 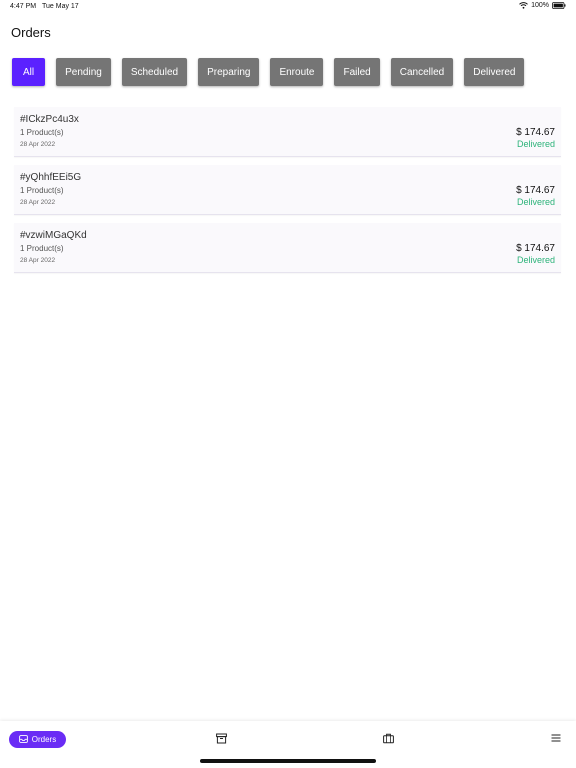 I want to click on status-date: Tue May 17, so click(x=60, y=6).